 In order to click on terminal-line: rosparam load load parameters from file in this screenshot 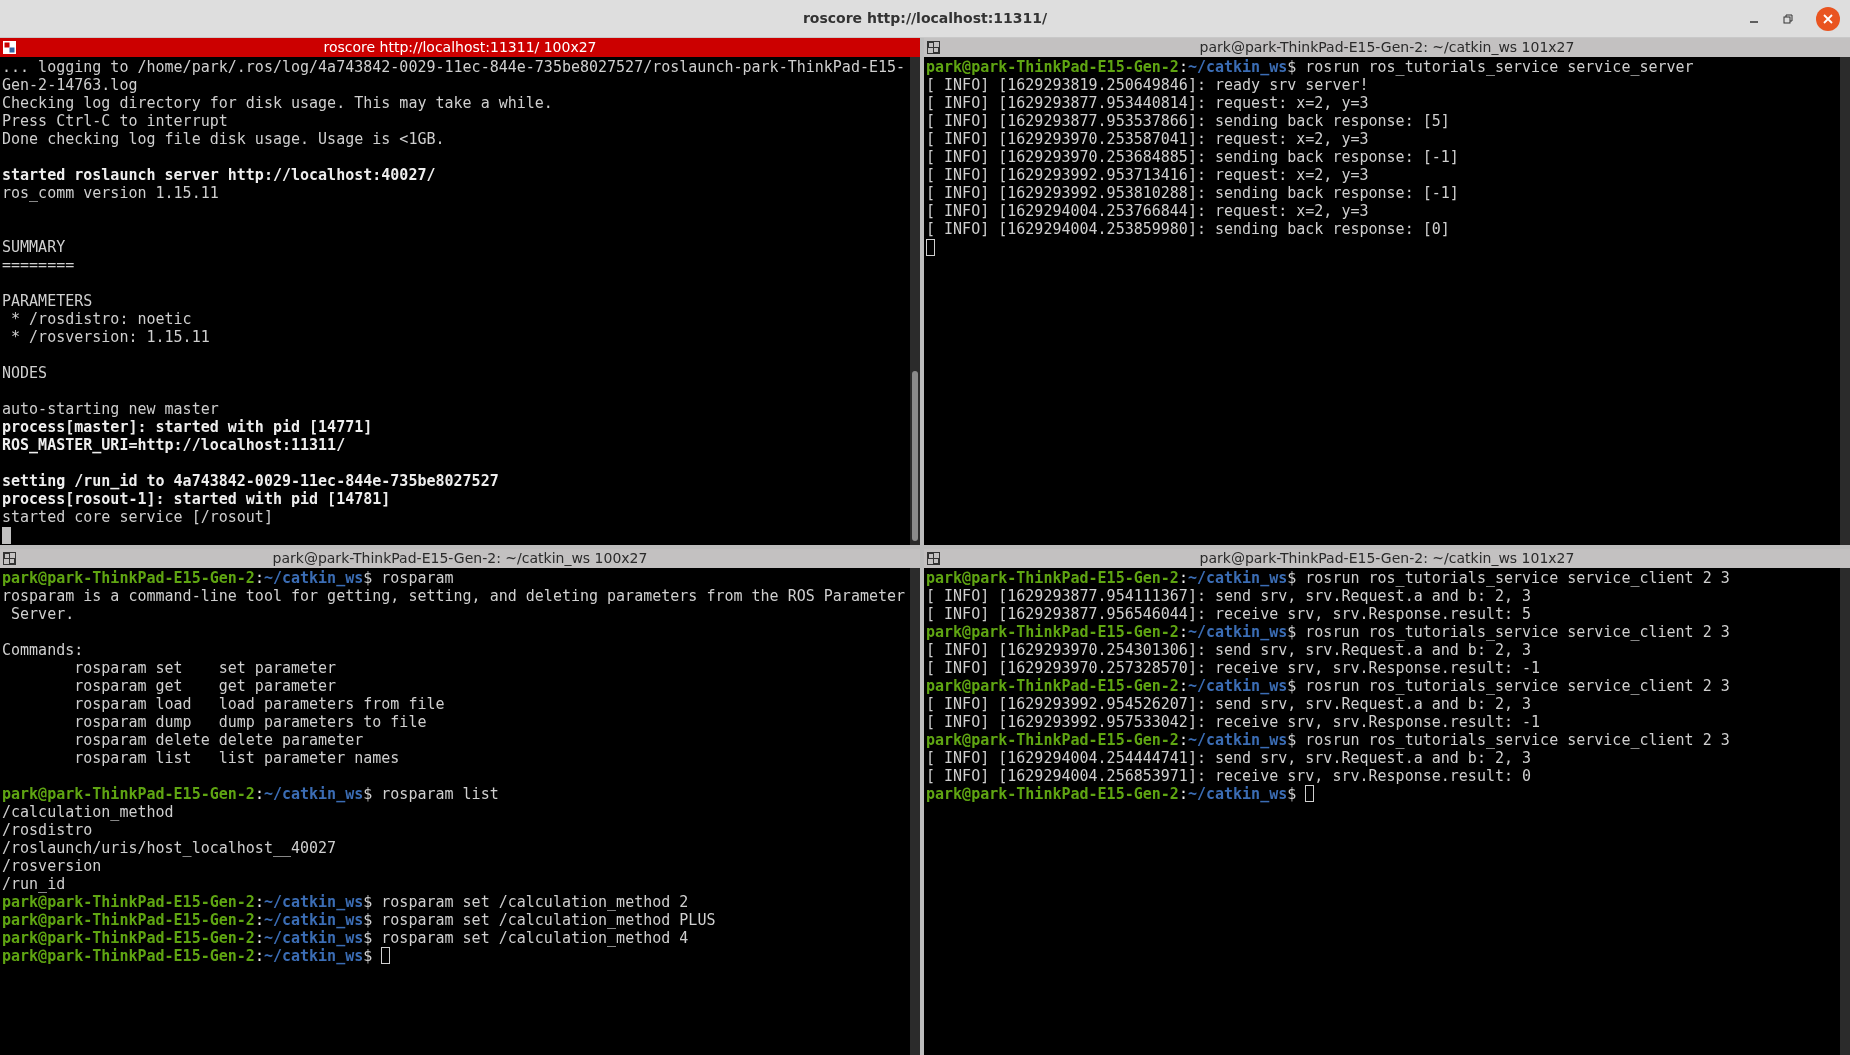, I will do `click(259, 703)`.